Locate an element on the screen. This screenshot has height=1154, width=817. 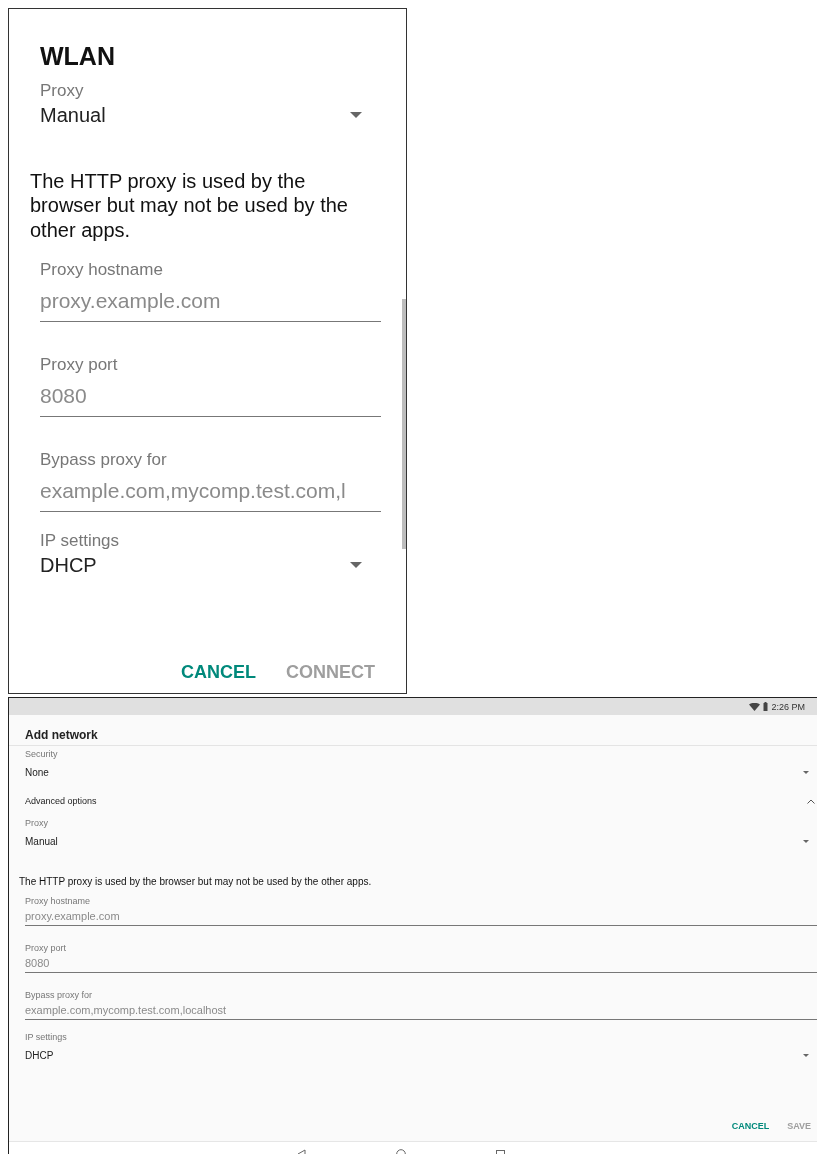
input-field: example.com,mycomp.test.com,l is located at coordinates (210, 491).